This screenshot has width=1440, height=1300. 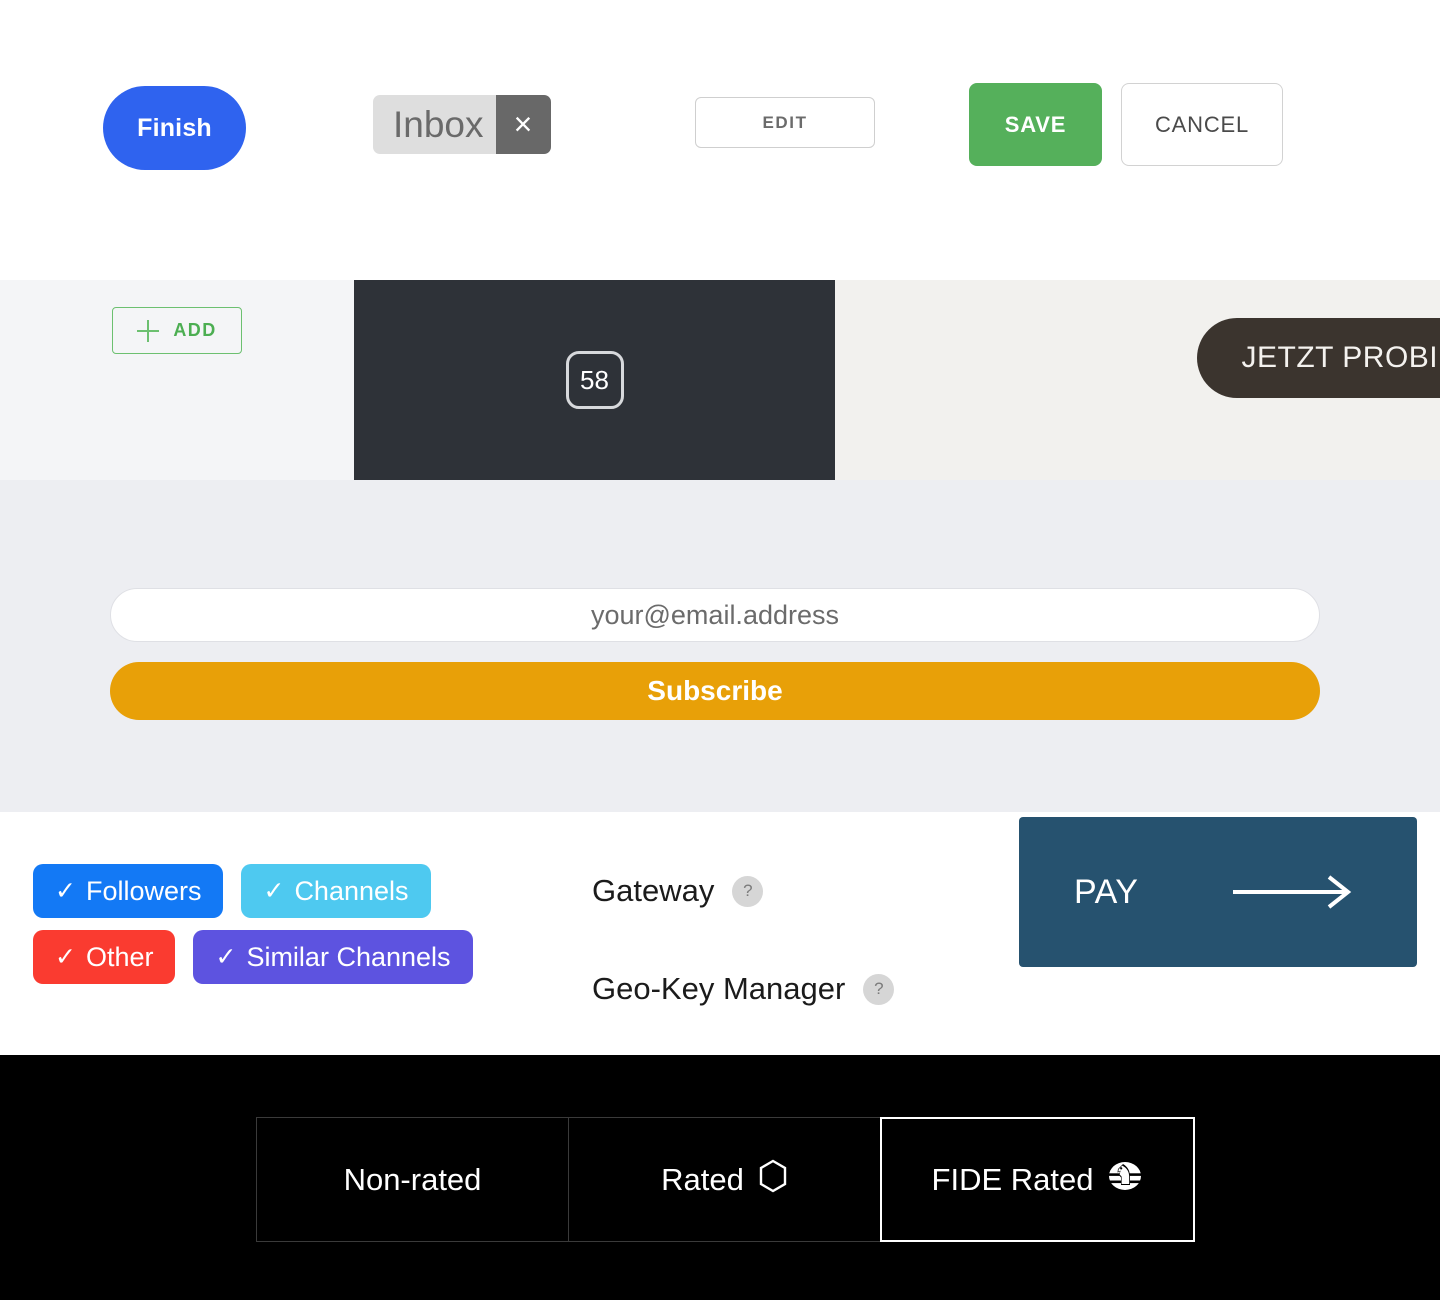 I want to click on edit-button: EDIT, so click(x=785, y=122).